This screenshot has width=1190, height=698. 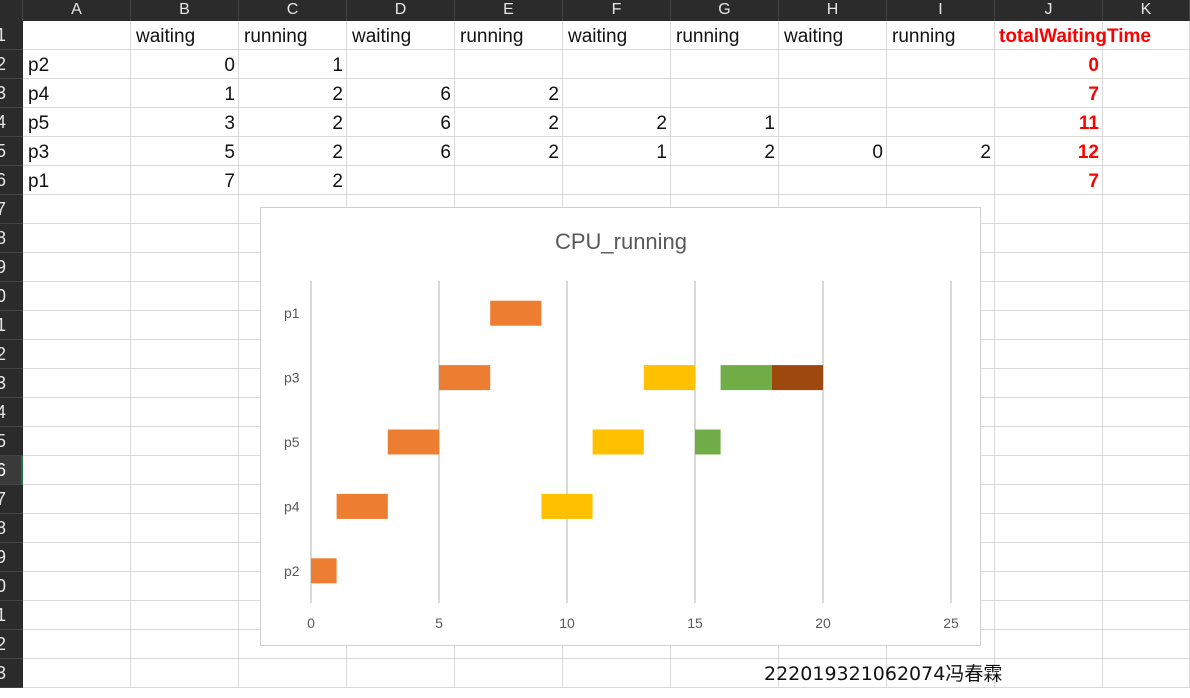 I want to click on process-name-cell: p3, so click(x=77, y=151).